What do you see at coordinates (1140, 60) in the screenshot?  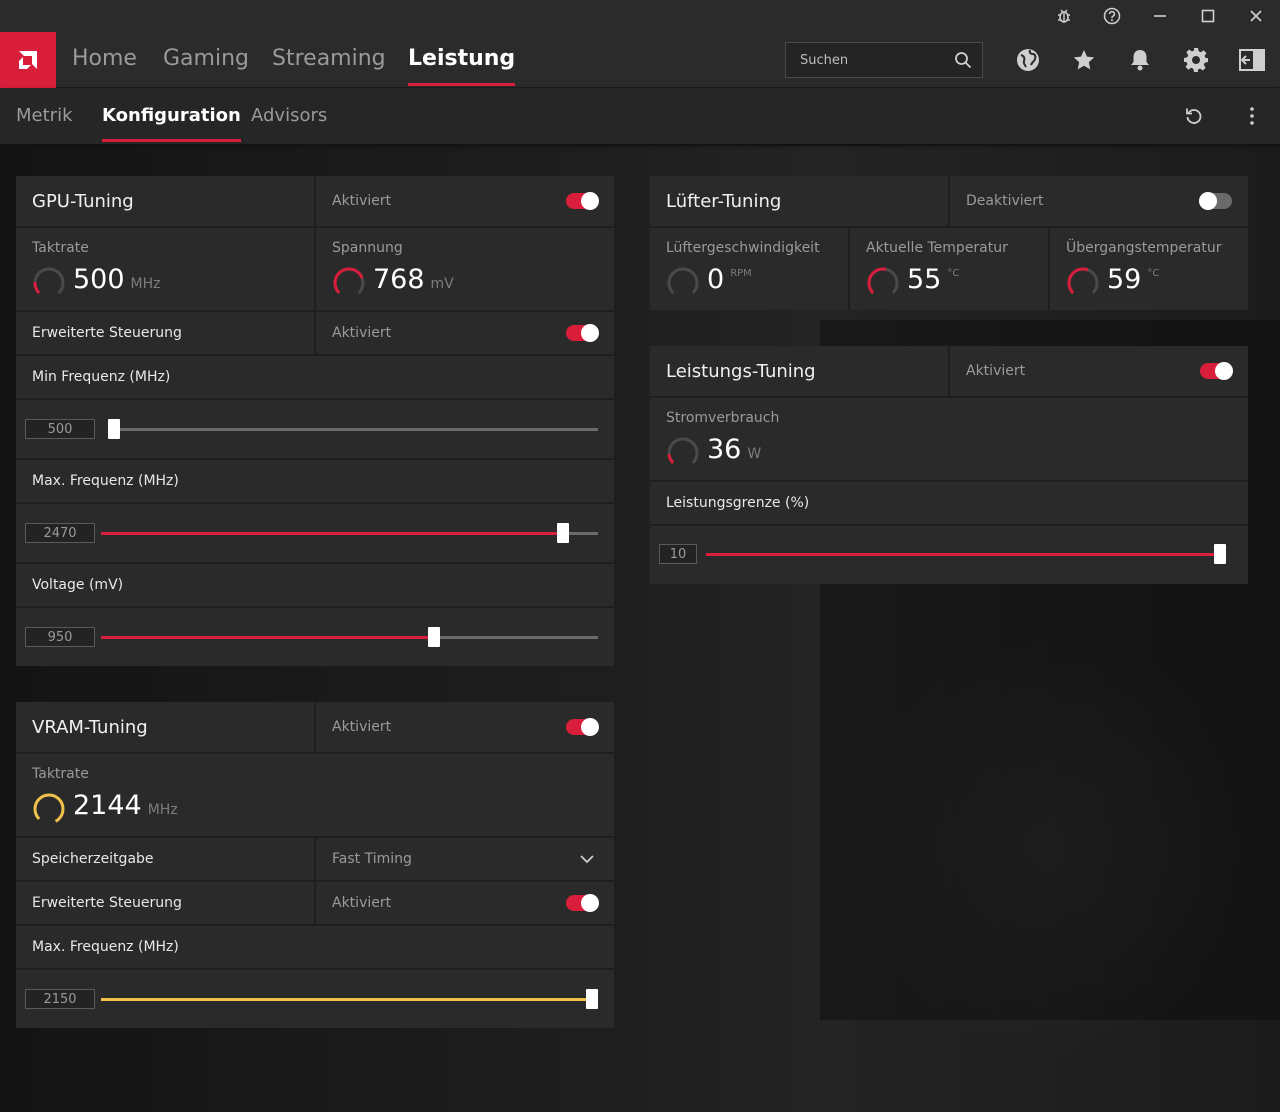 I see `bell-icon` at bounding box center [1140, 60].